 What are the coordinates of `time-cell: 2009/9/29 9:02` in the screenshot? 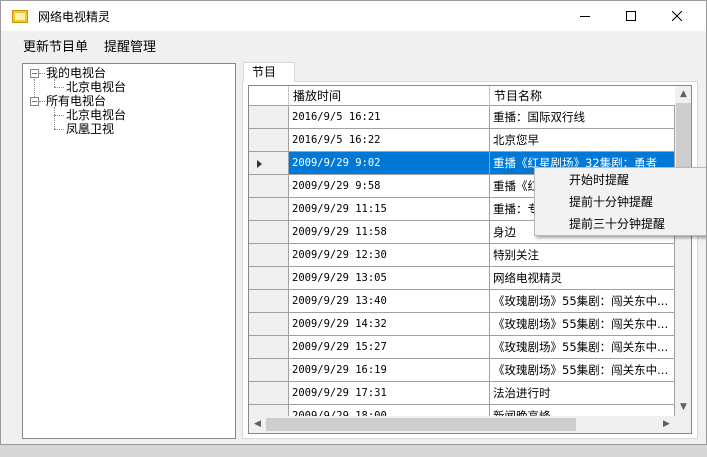 It's located at (389, 163).